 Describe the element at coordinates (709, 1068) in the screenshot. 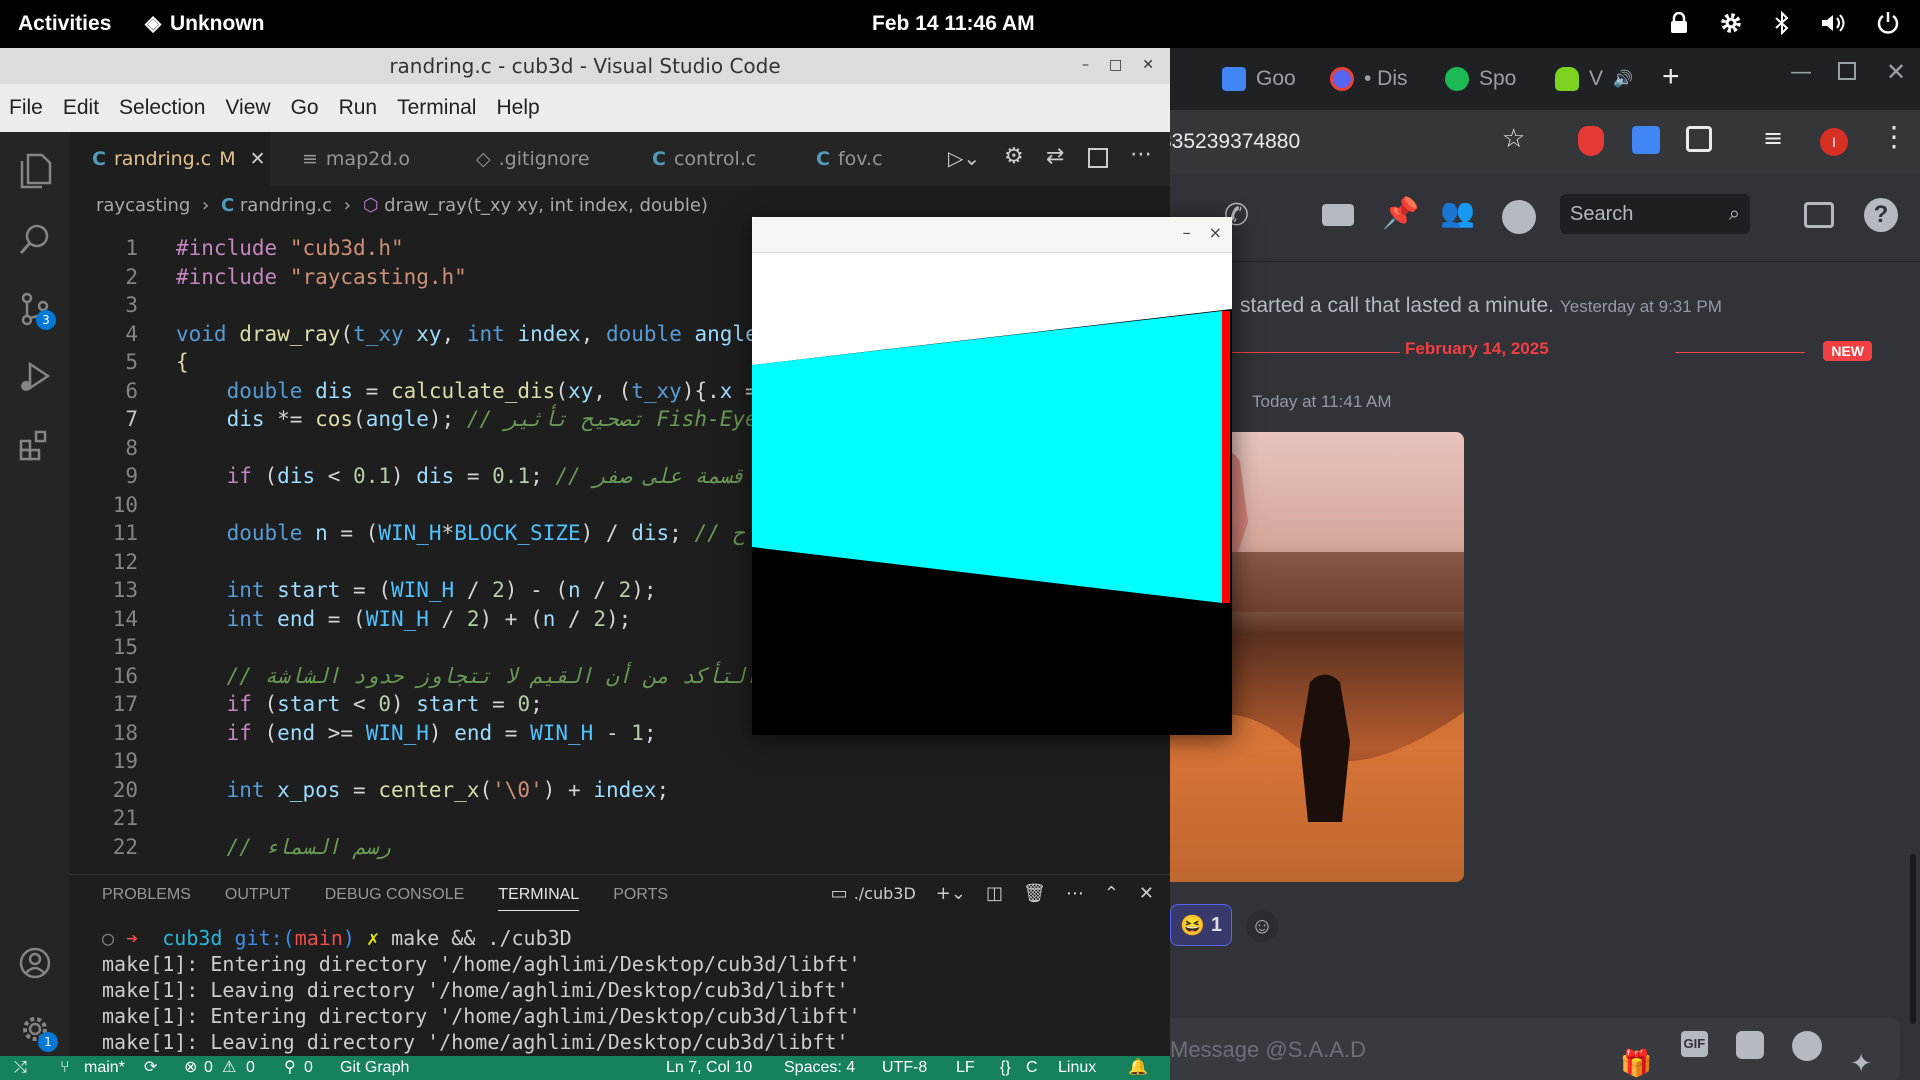

I see `cursor-position: Ln 7, Col 10` at that location.